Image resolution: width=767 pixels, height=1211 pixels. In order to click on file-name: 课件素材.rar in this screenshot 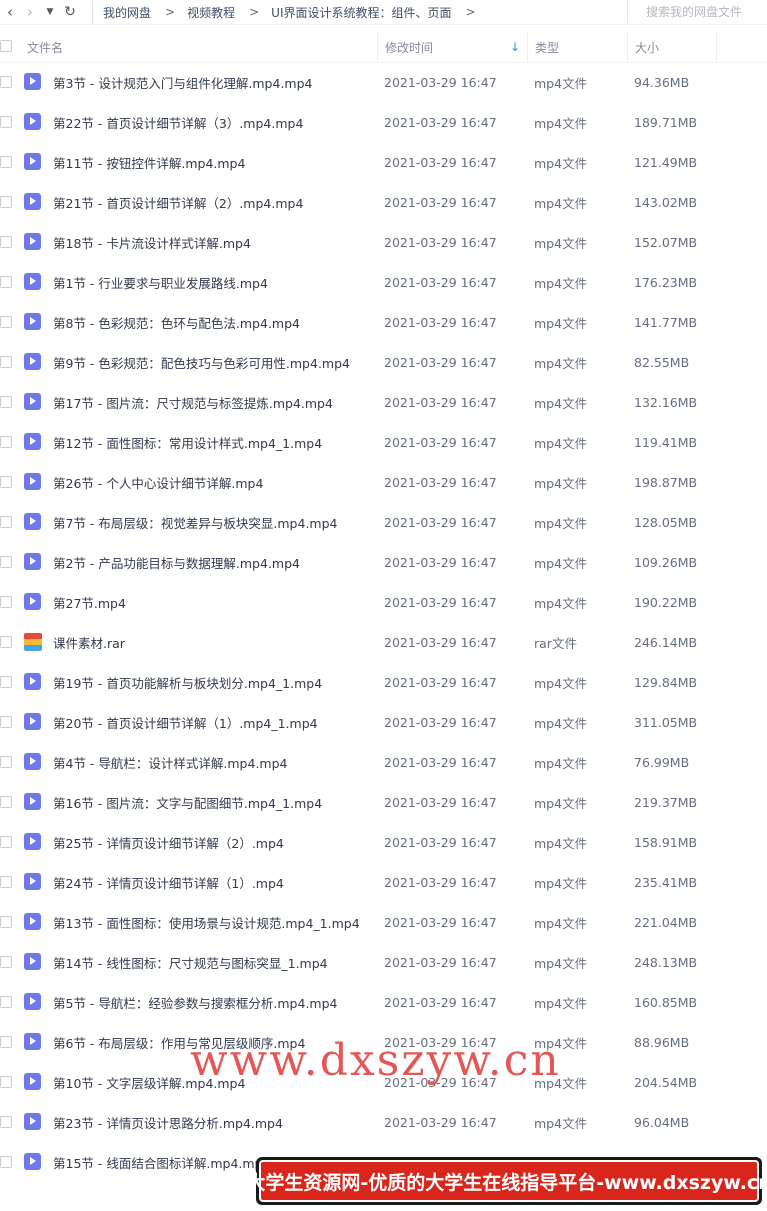, I will do `click(89, 642)`.